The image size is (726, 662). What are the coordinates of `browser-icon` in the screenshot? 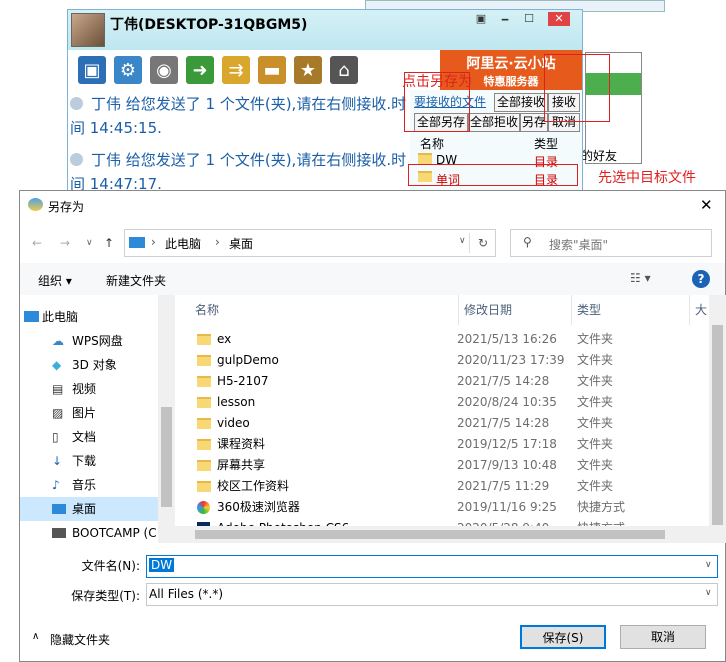 It's located at (203, 507).